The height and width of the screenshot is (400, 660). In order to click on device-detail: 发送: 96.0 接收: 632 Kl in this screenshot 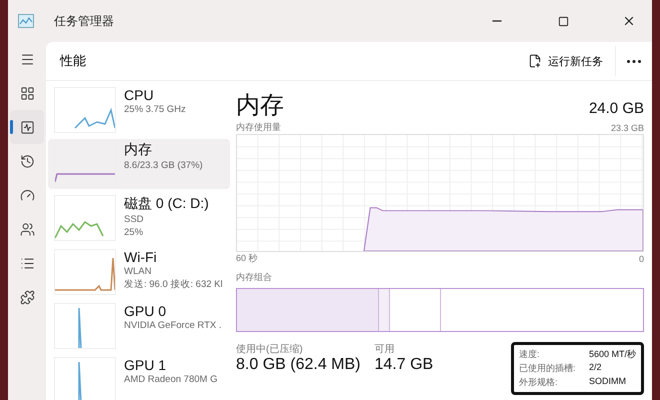, I will do `click(173, 284)`.